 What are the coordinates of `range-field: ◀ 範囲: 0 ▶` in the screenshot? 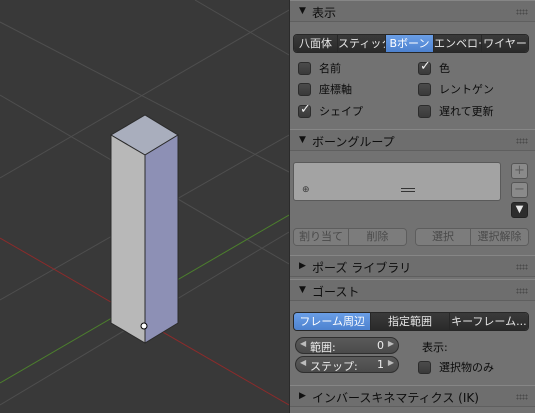 It's located at (347, 345).